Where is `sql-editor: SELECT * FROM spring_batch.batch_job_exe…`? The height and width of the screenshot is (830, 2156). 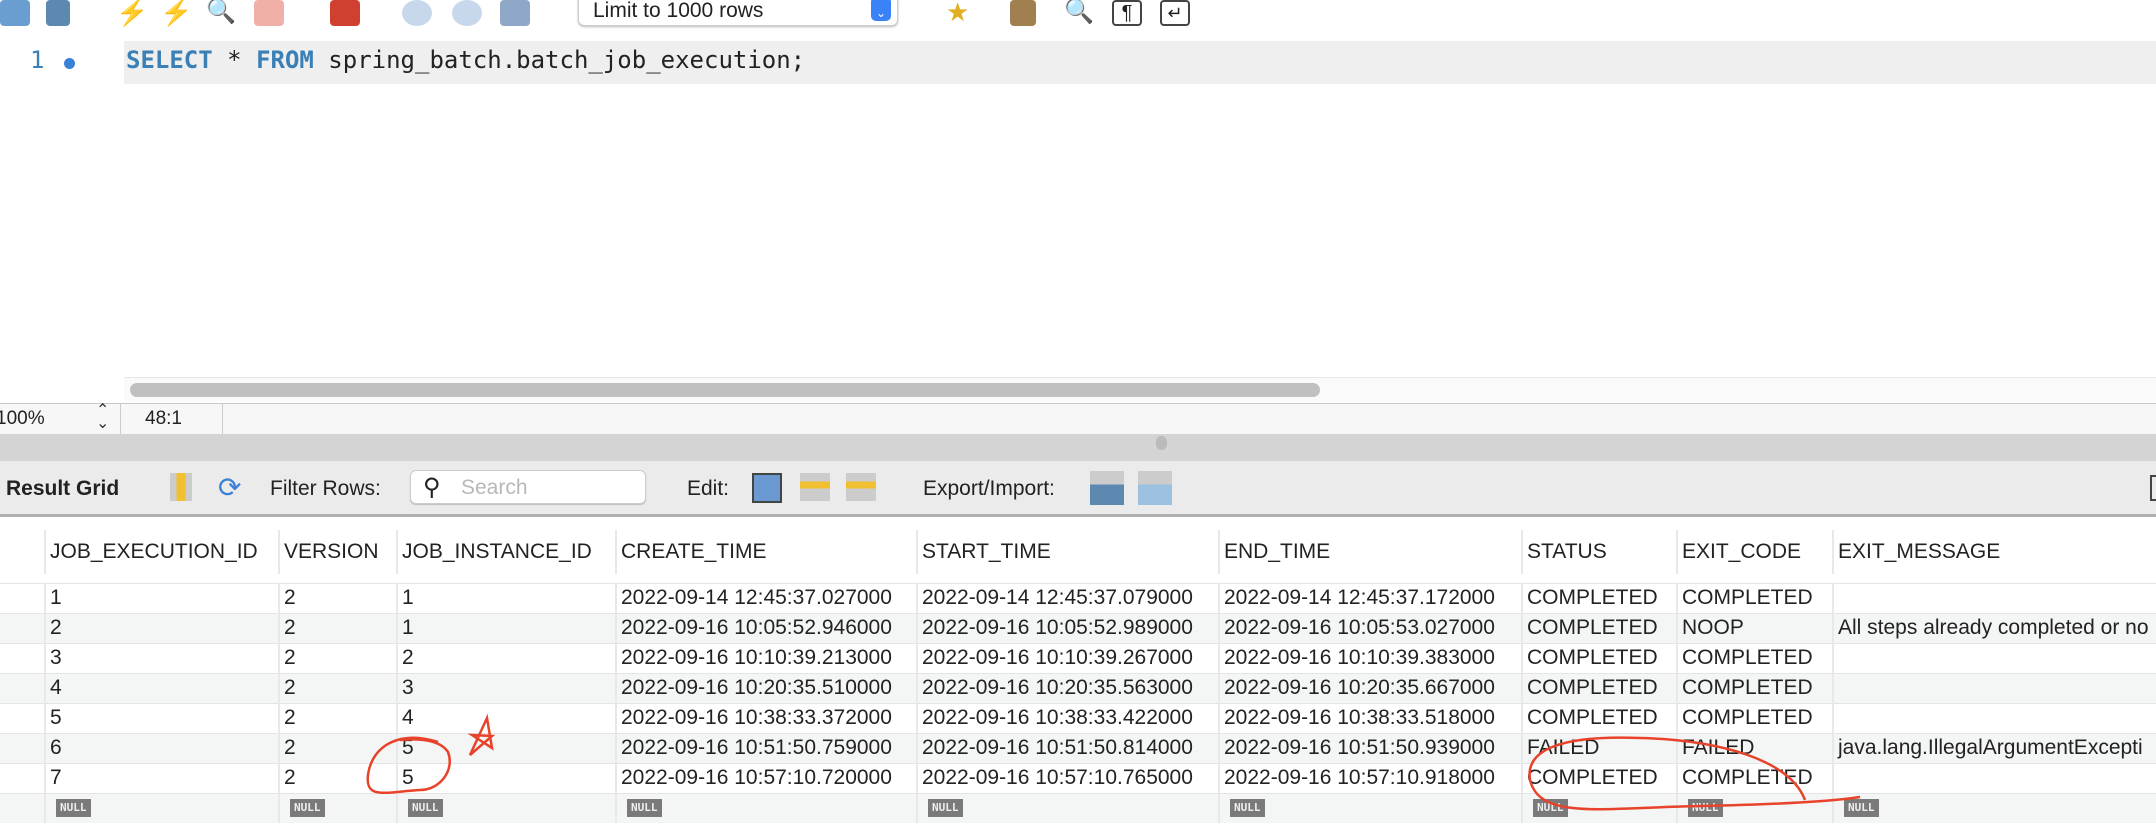
sql-editor: SELECT * FROM spring_batch.batch_job_exe… is located at coordinates (465, 60).